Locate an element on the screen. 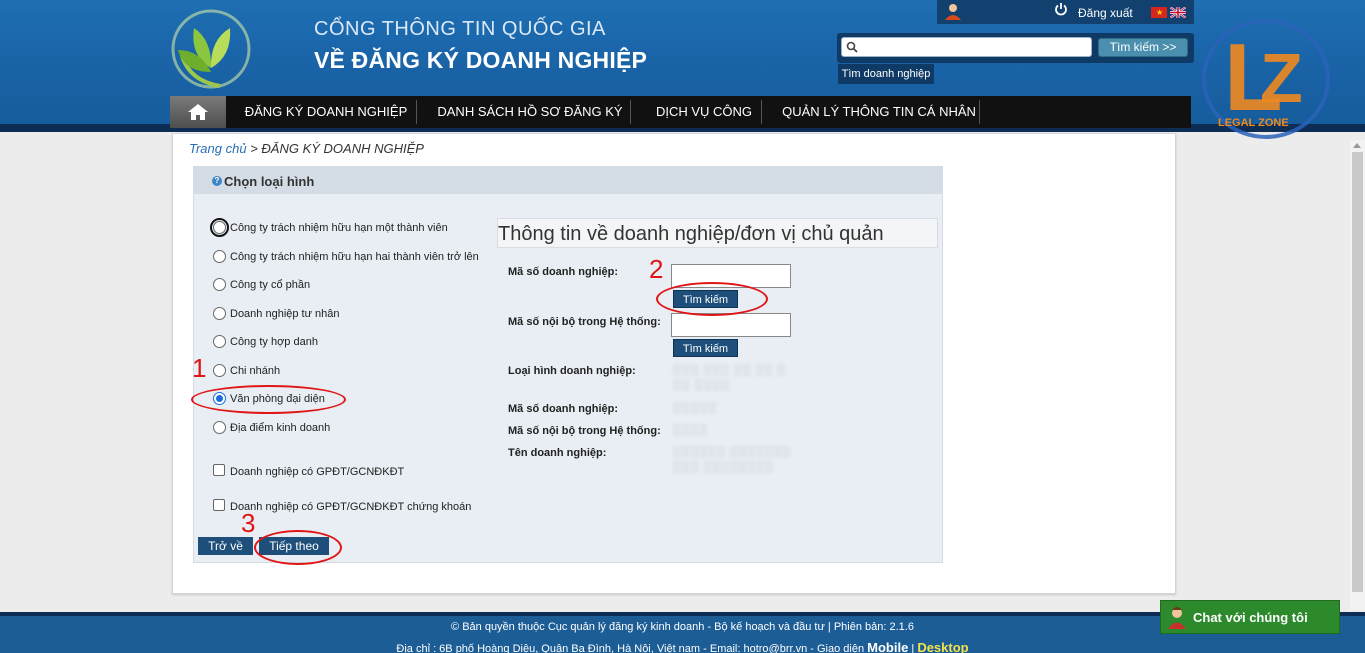 The height and width of the screenshot is (653, 1365). search-button: Tìm kiếm >> is located at coordinates (1143, 47).